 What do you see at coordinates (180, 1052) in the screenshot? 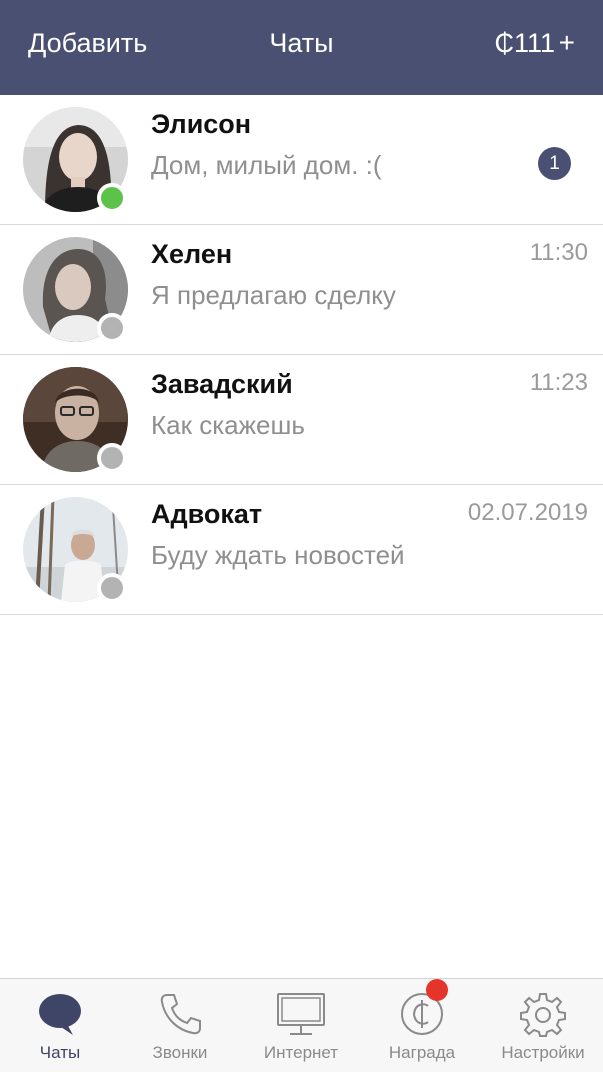
I see `tab-label: Звонки` at bounding box center [180, 1052].